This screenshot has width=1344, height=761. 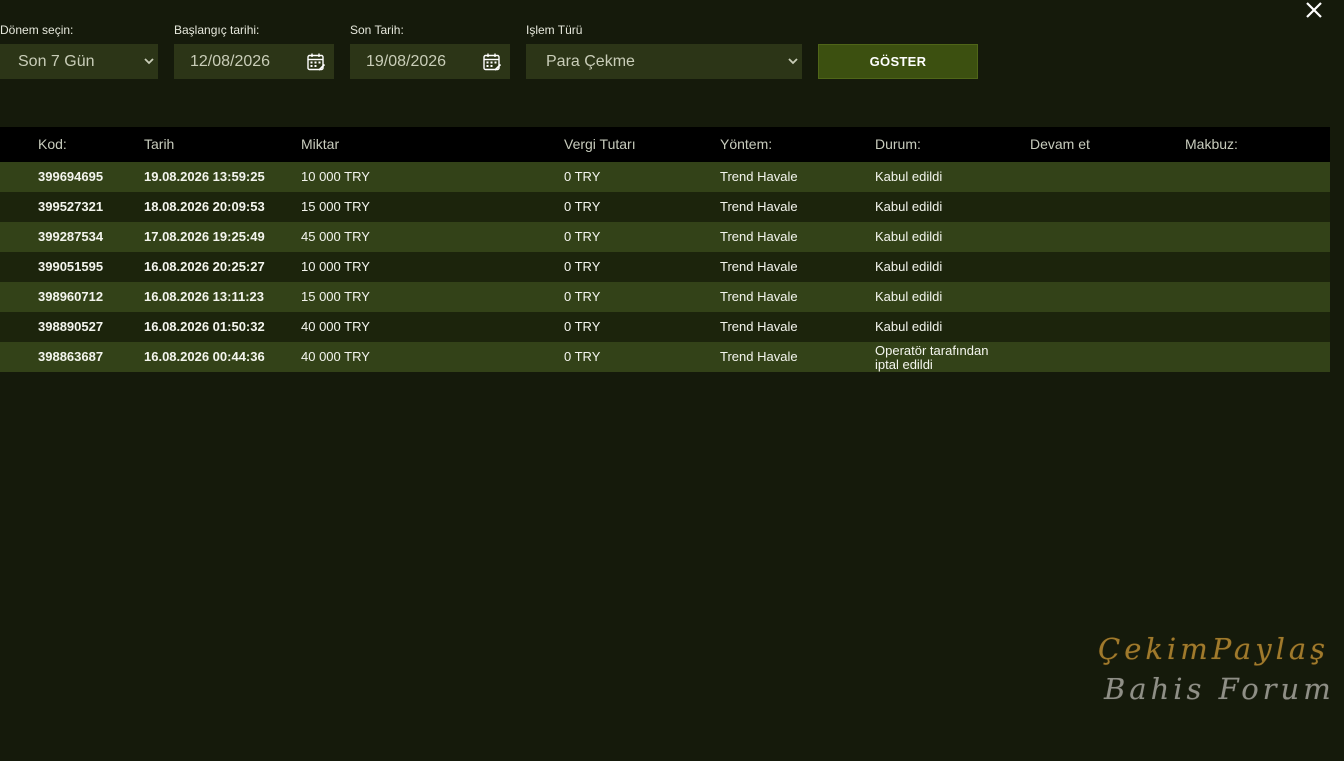 What do you see at coordinates (664, 61) in the screenshot?
I see `type-select: Para Çekme` at bounding box center [664, 61].